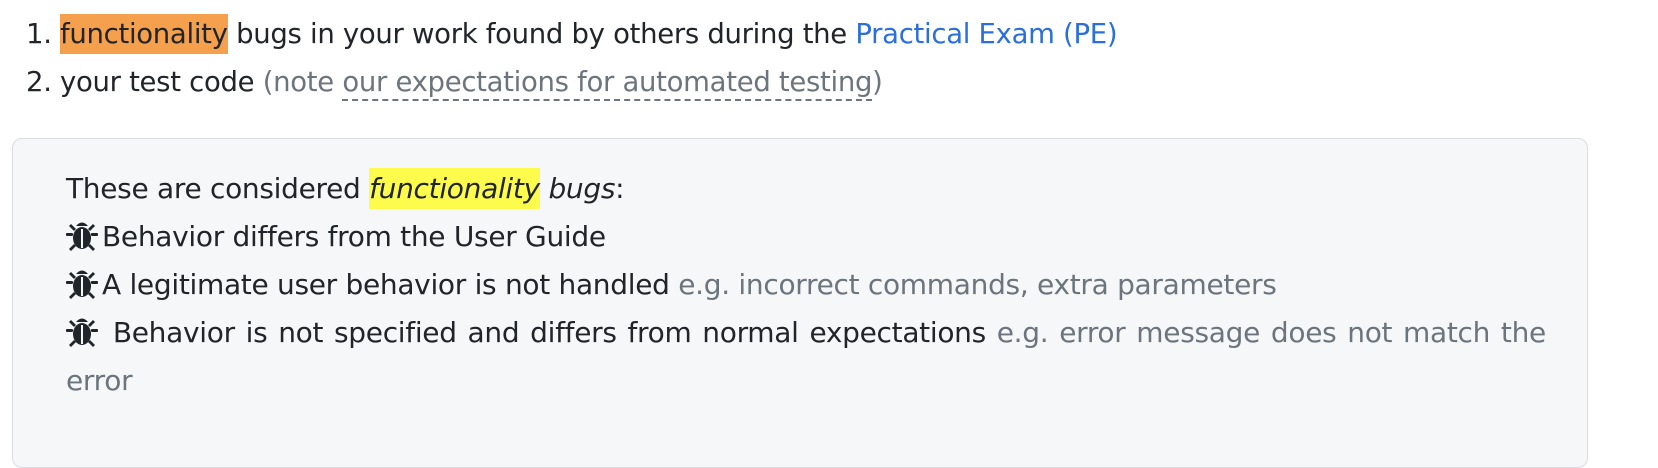  I want to click on intro-colon: :, so click(620, 188).